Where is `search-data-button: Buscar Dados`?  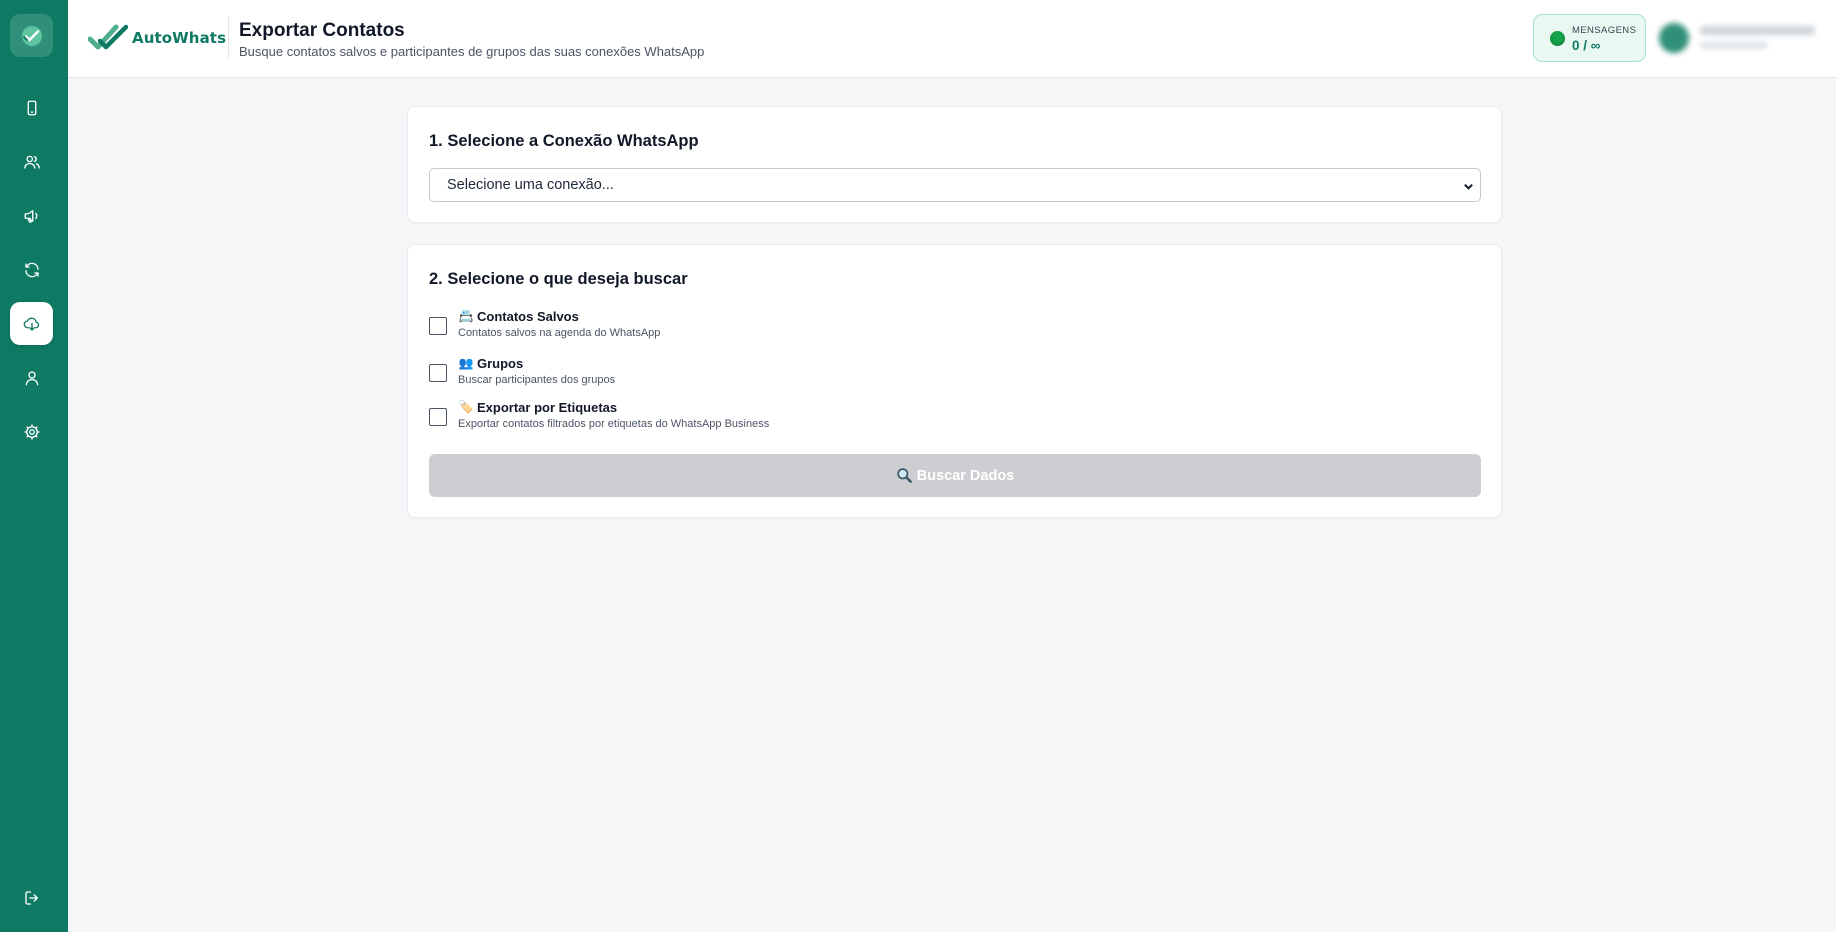 search-data-button: Buscar Dados is located at coordinates (955, 475).